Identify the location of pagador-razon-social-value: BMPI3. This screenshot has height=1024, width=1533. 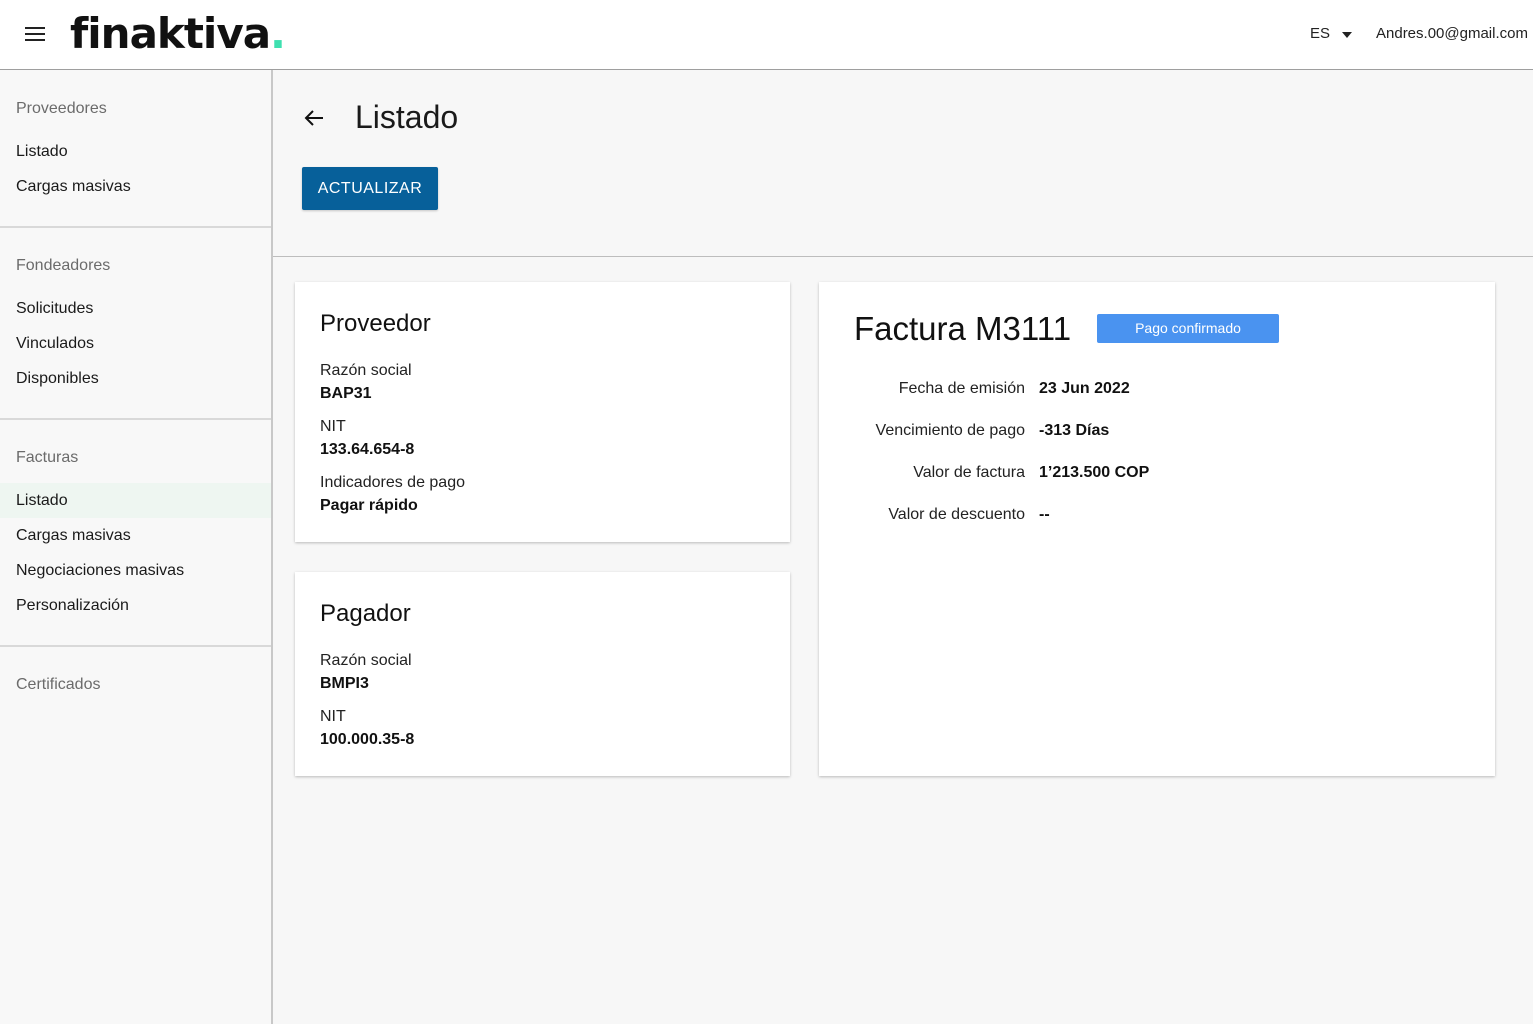
(344, 683).